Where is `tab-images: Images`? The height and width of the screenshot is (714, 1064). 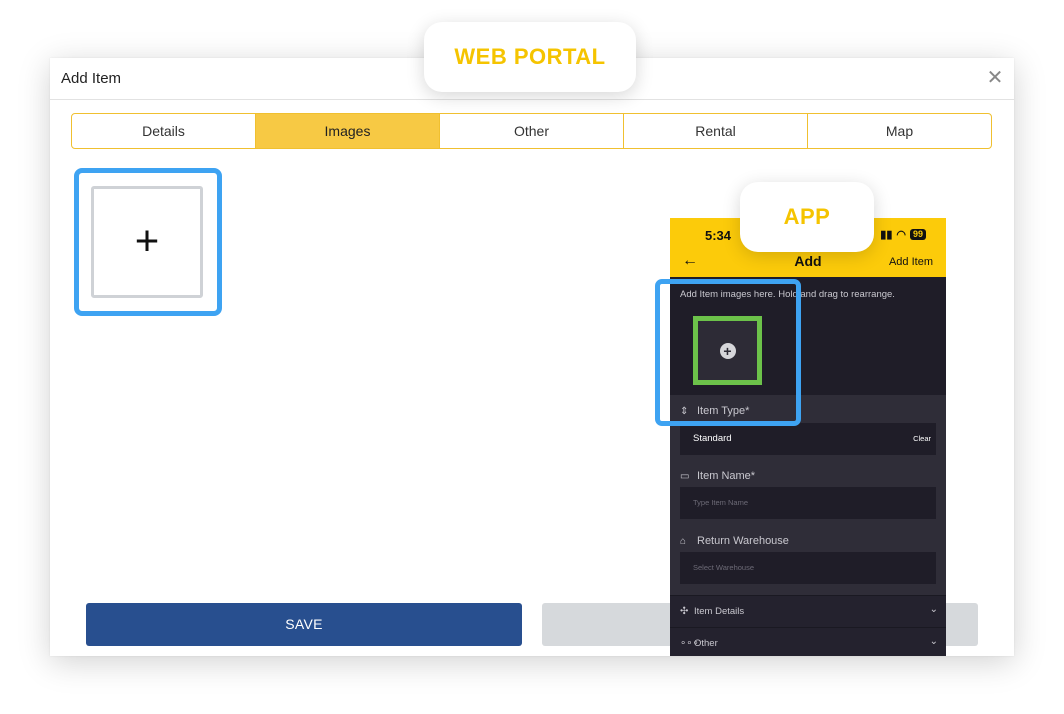 tab-images: Images is located at coordinates (348, 131).